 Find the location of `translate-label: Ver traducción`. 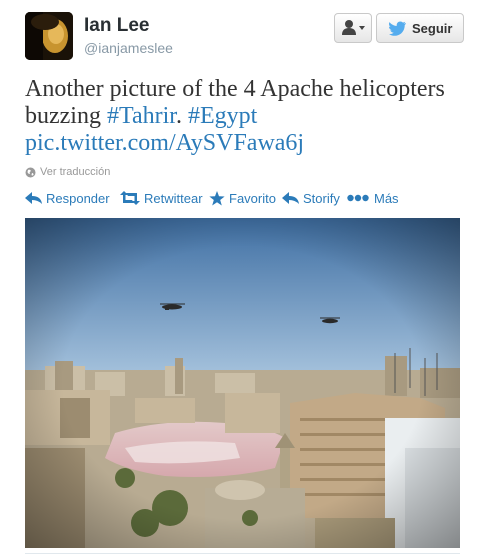

translate-label: Ver traducción is located at coordinates (75, 172).